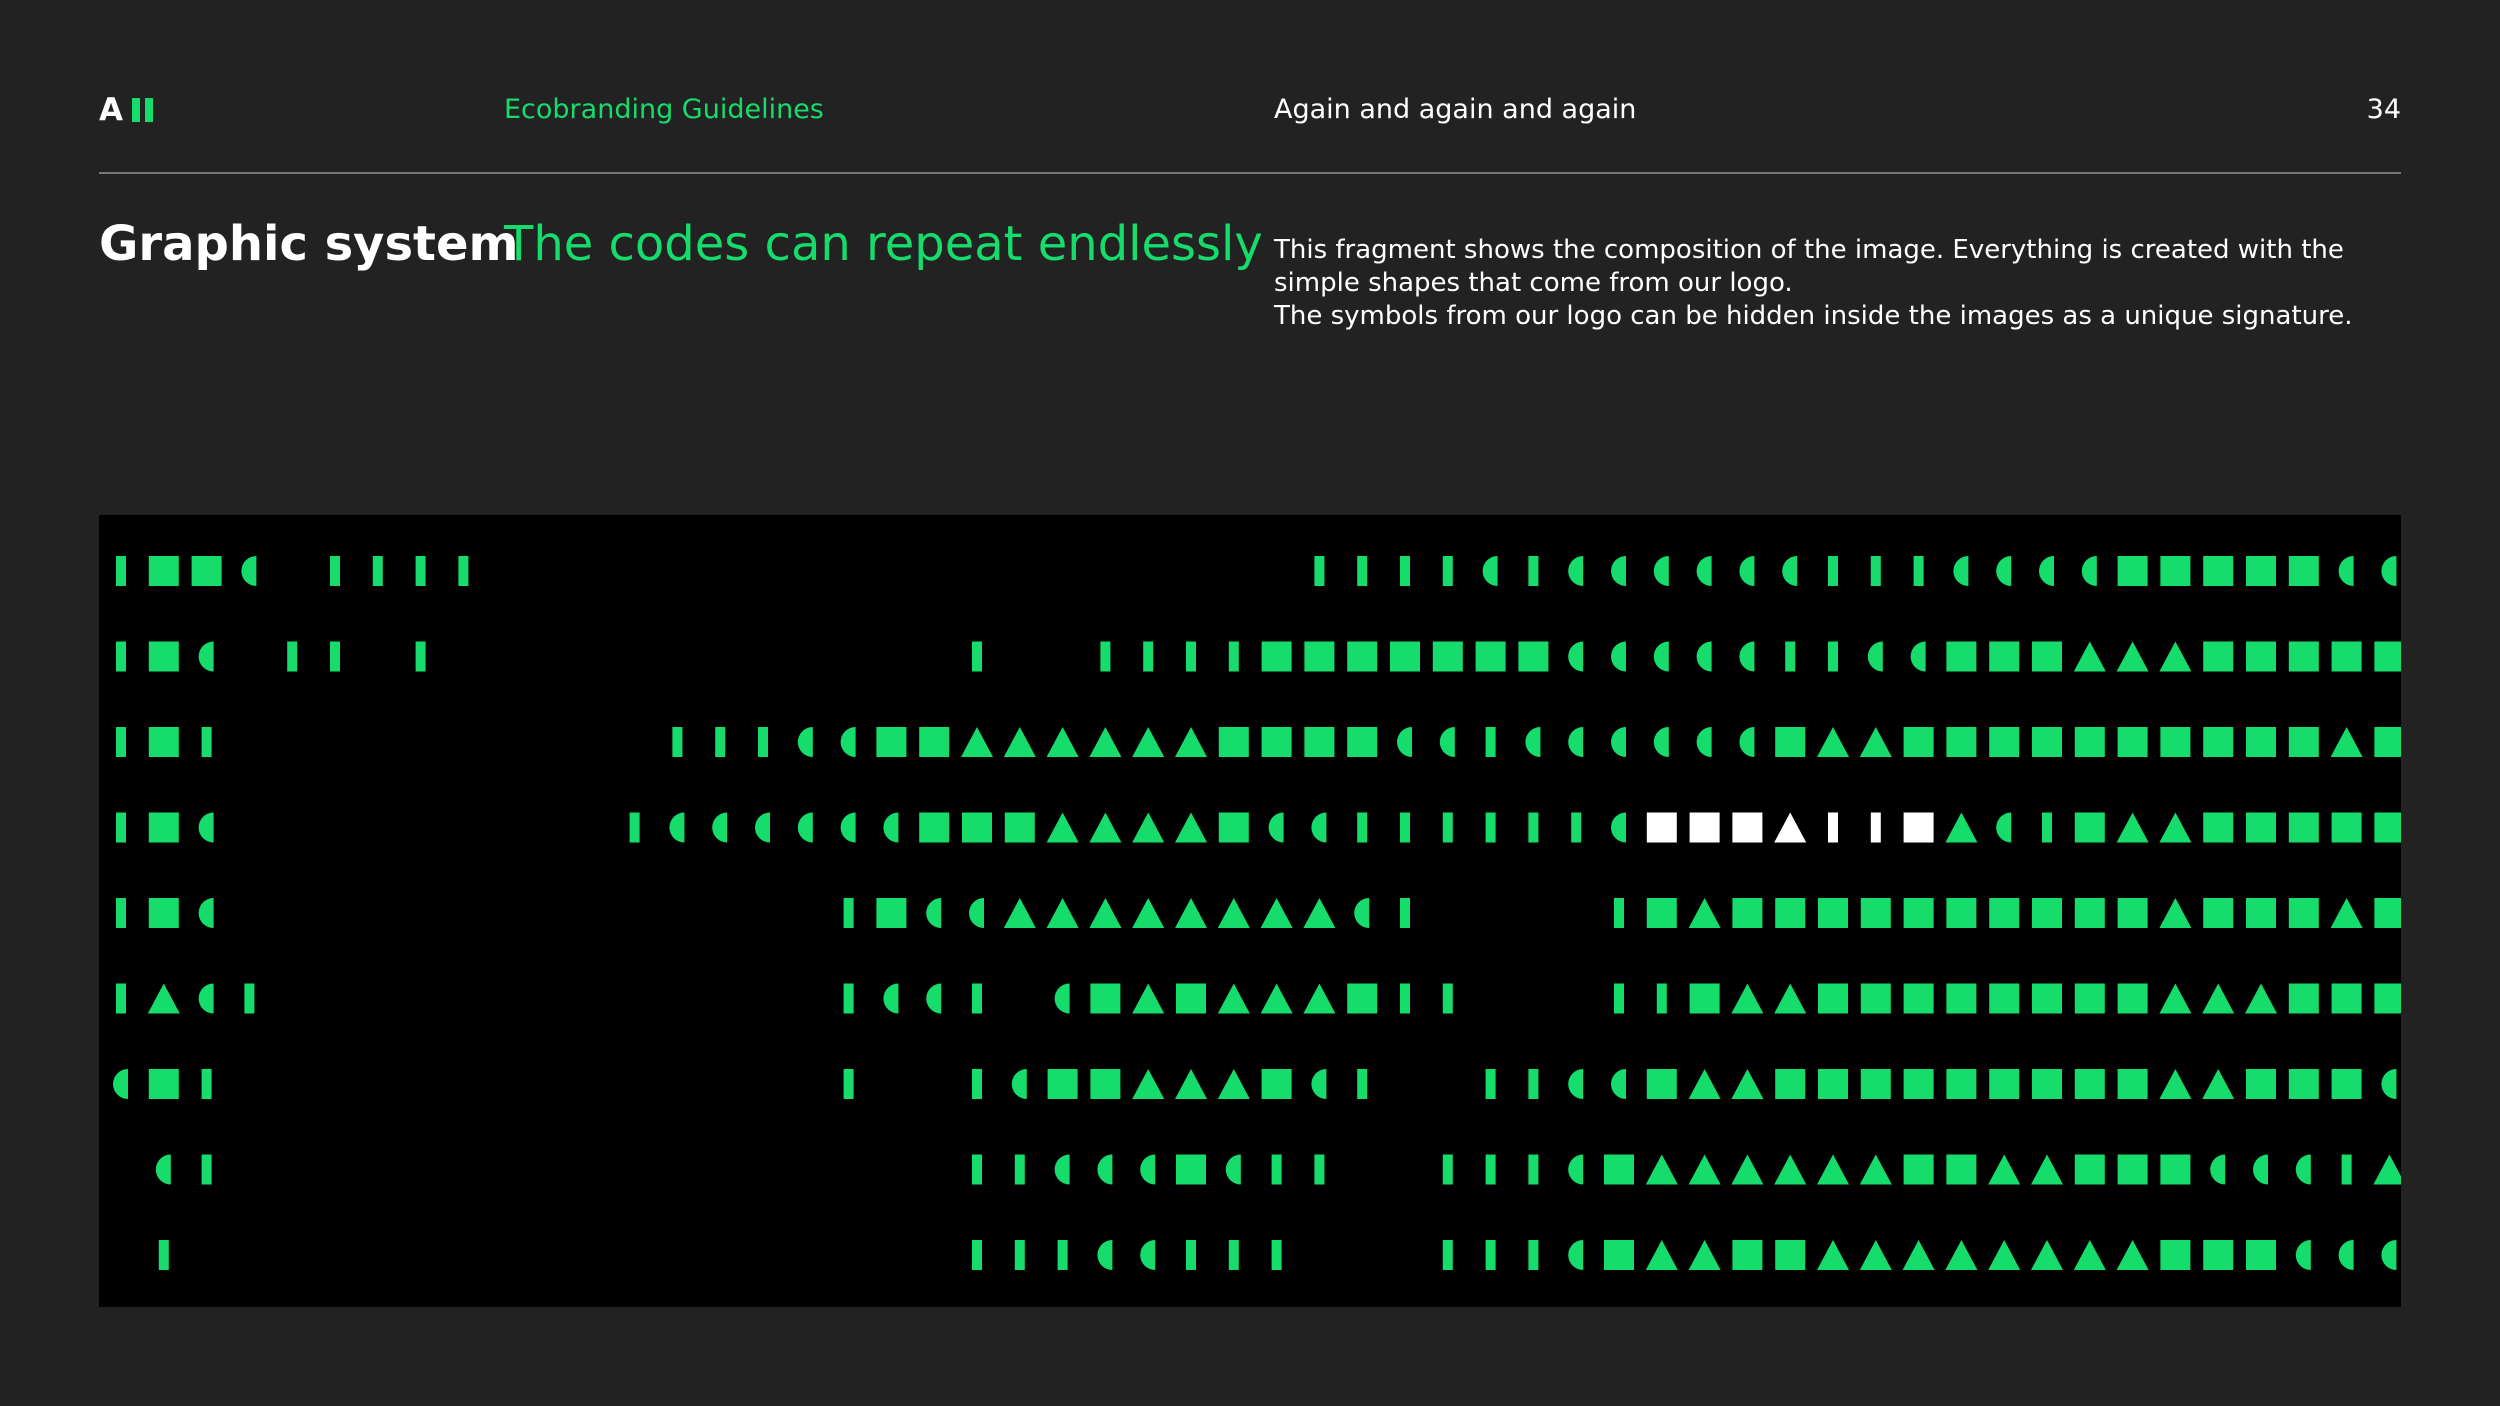  I want to click on logo-bar-icon, so click(149, 110).